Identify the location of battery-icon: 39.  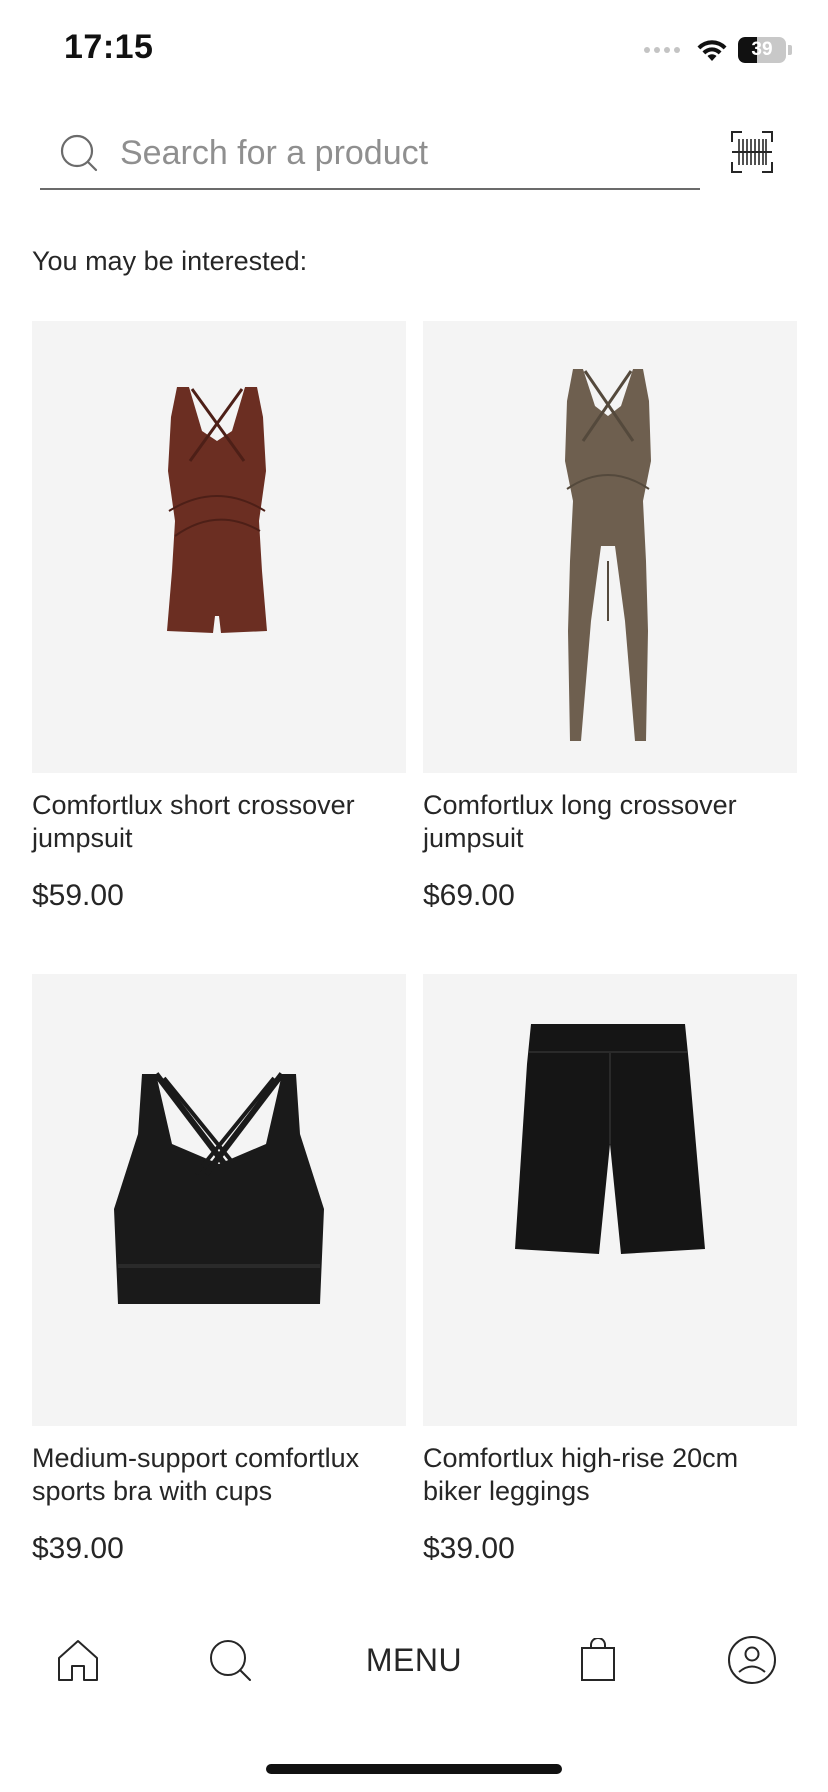
(762, 50).